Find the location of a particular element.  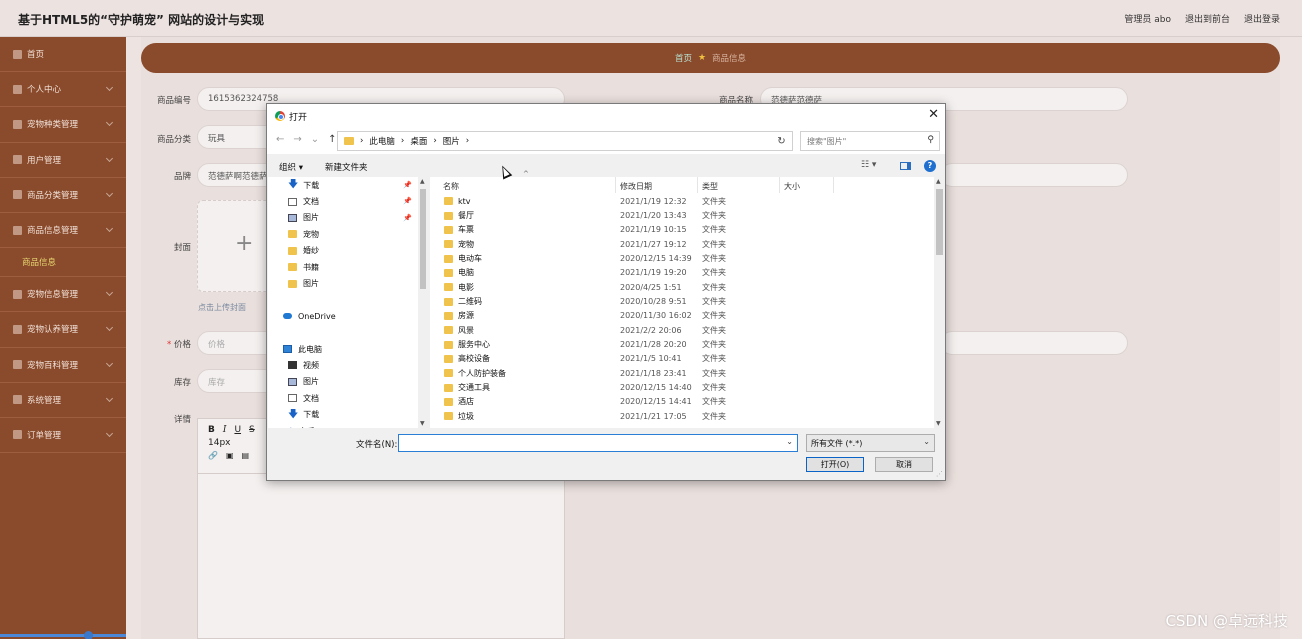

nav-item: 婚纱 is located at coordinates (343, 251).